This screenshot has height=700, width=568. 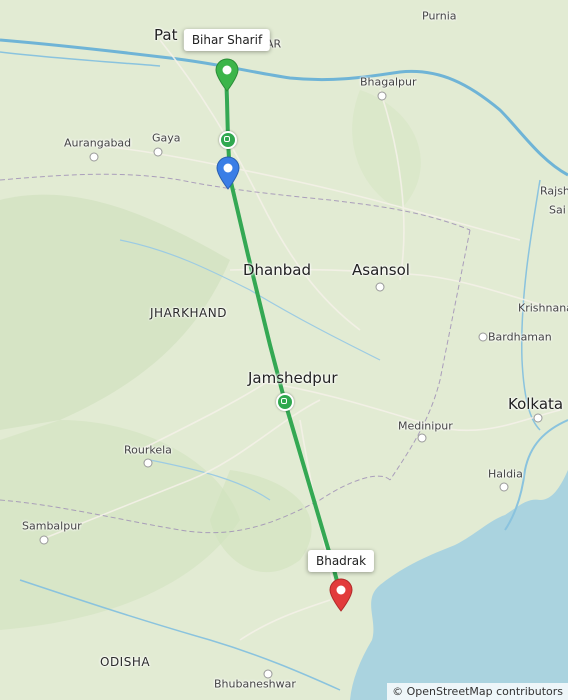 What do you see at coordinates (44, 540) in the screenshot?
I see `city-dot-sambalpur` at bounding box center [44, 540].